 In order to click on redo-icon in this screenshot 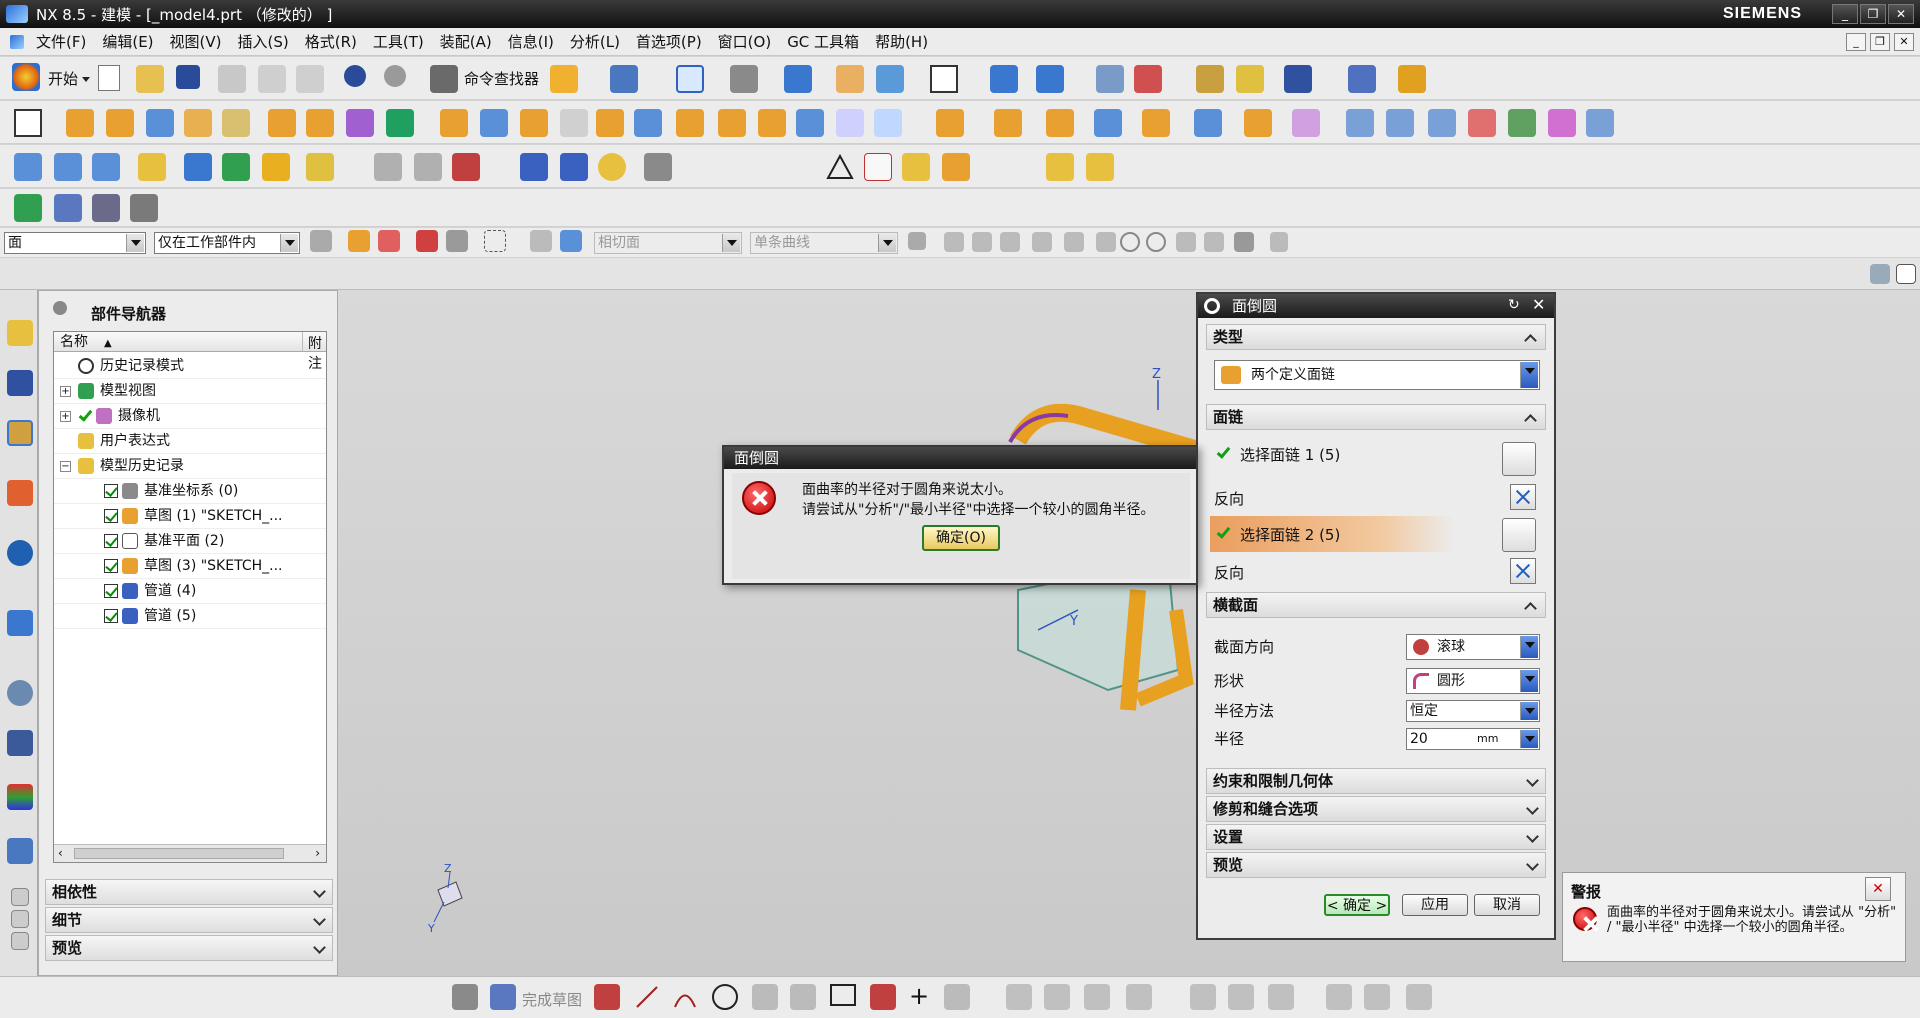, I will do `click(395, 76)`.